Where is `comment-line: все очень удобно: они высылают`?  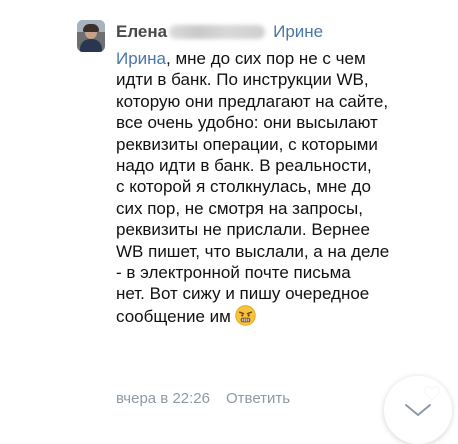
comment-line: все очень удобно: они высылают is located at coordinates (247, 123).